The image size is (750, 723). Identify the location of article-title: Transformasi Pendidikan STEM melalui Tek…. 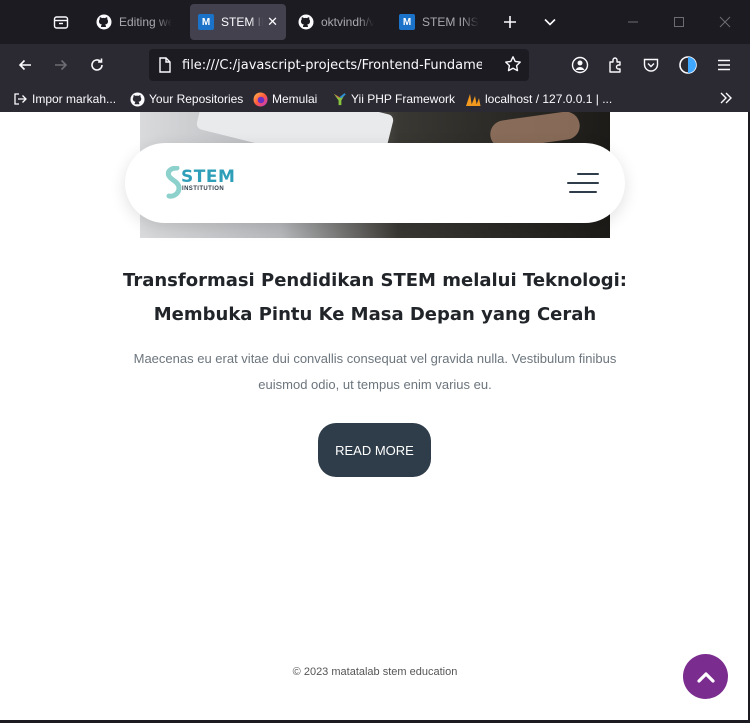
(375, 297).